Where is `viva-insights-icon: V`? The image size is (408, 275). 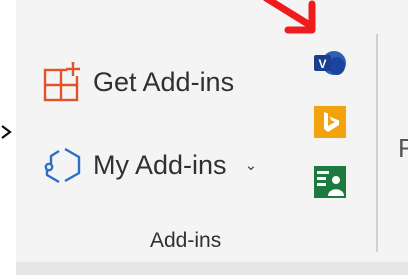 viva-insights-icon: V is located at coordinates (329, 63).